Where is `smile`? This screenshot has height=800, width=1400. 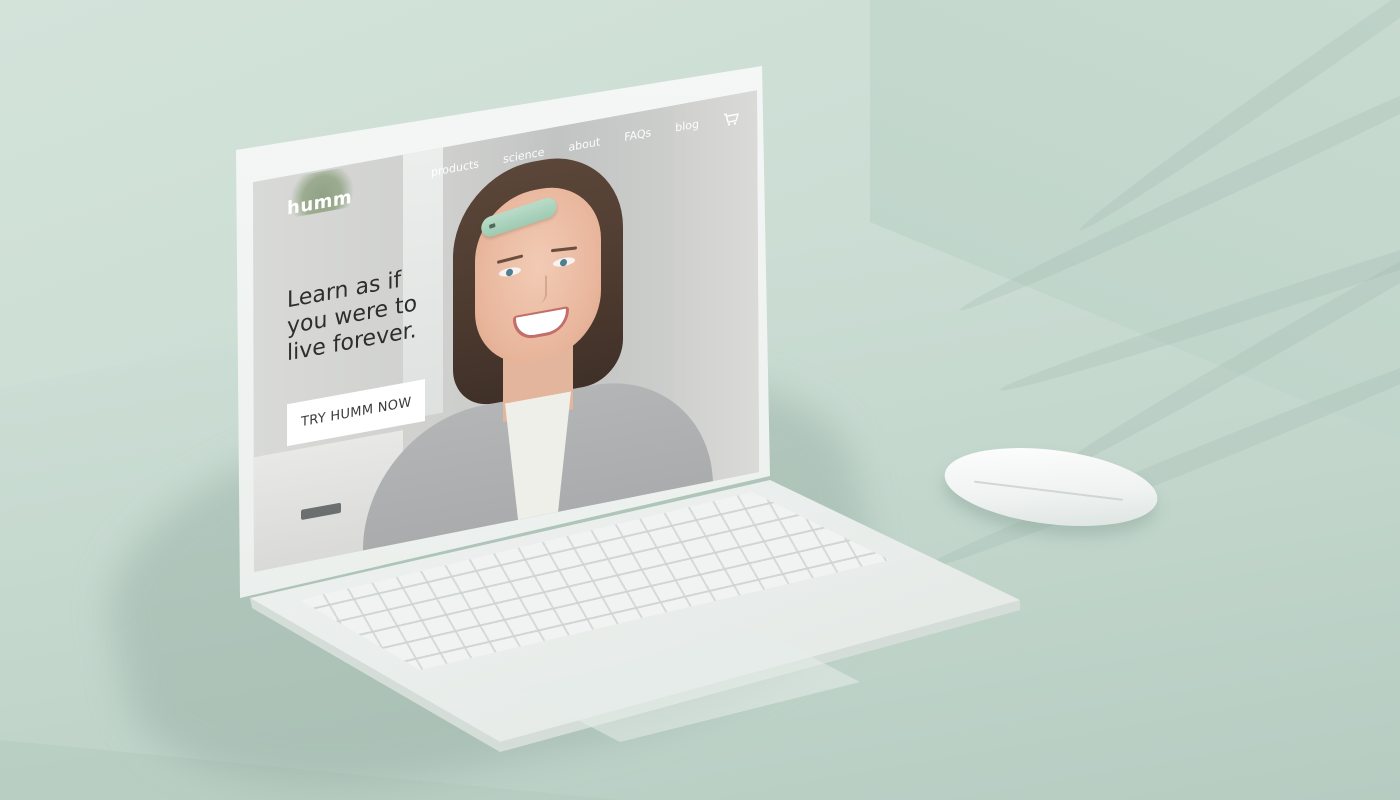
smile is located at coordinates (541, 324).